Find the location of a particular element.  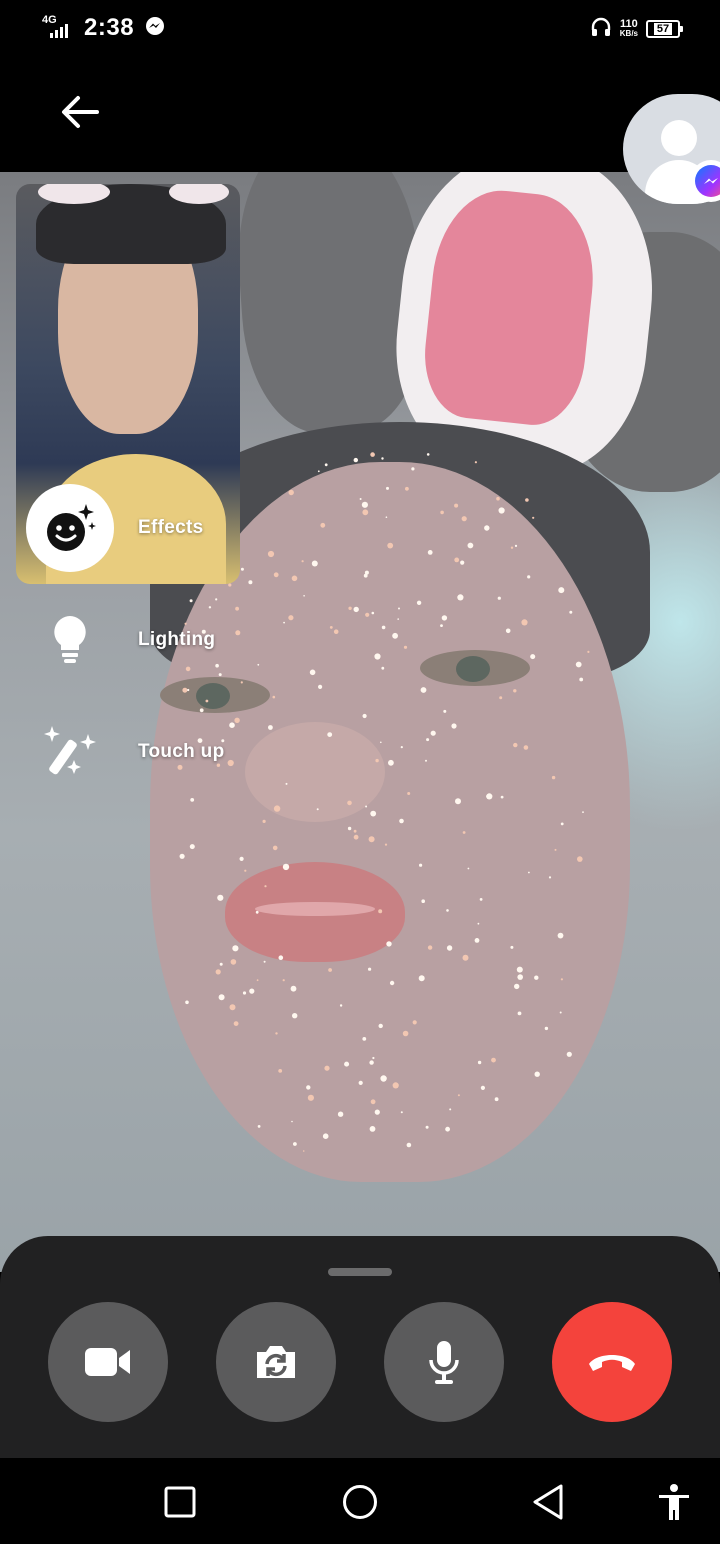

back-nav-button is located at coordinates (548, 1502).